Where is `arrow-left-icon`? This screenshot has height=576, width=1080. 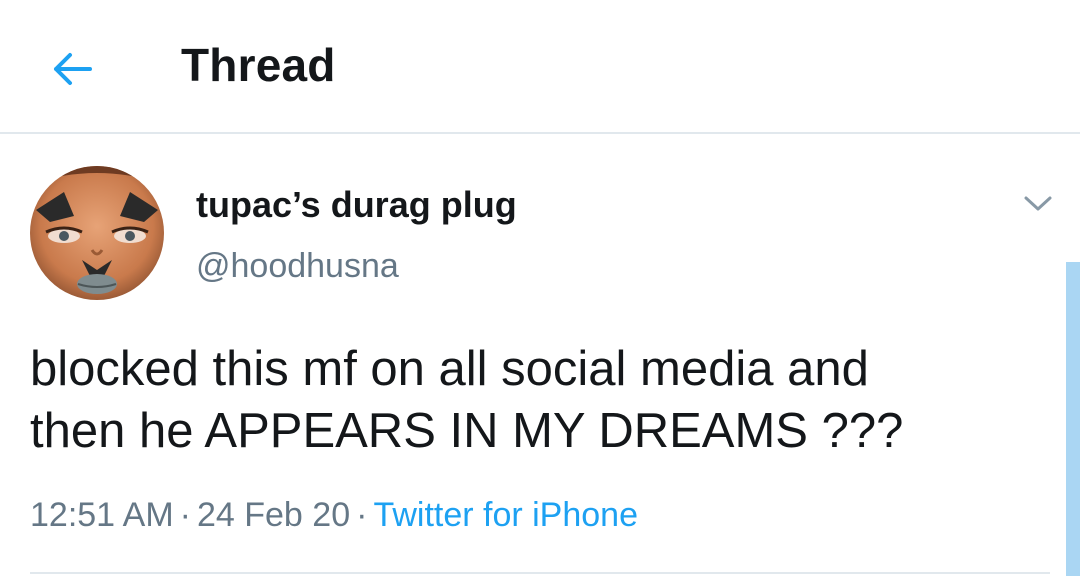 arrow-left-icon is located at coordinates (73, 69).